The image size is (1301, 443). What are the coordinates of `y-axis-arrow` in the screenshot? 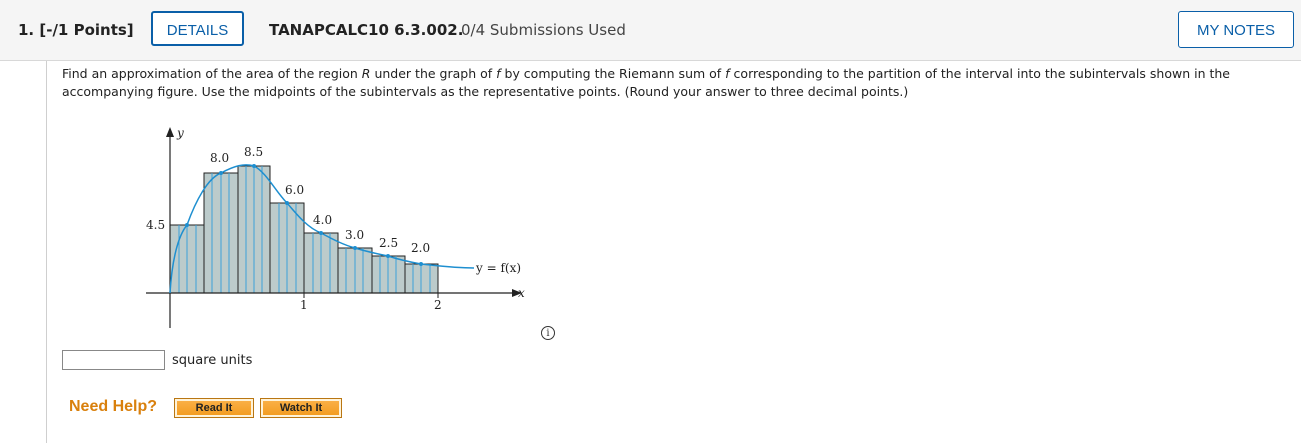 It's located at (170, 132).